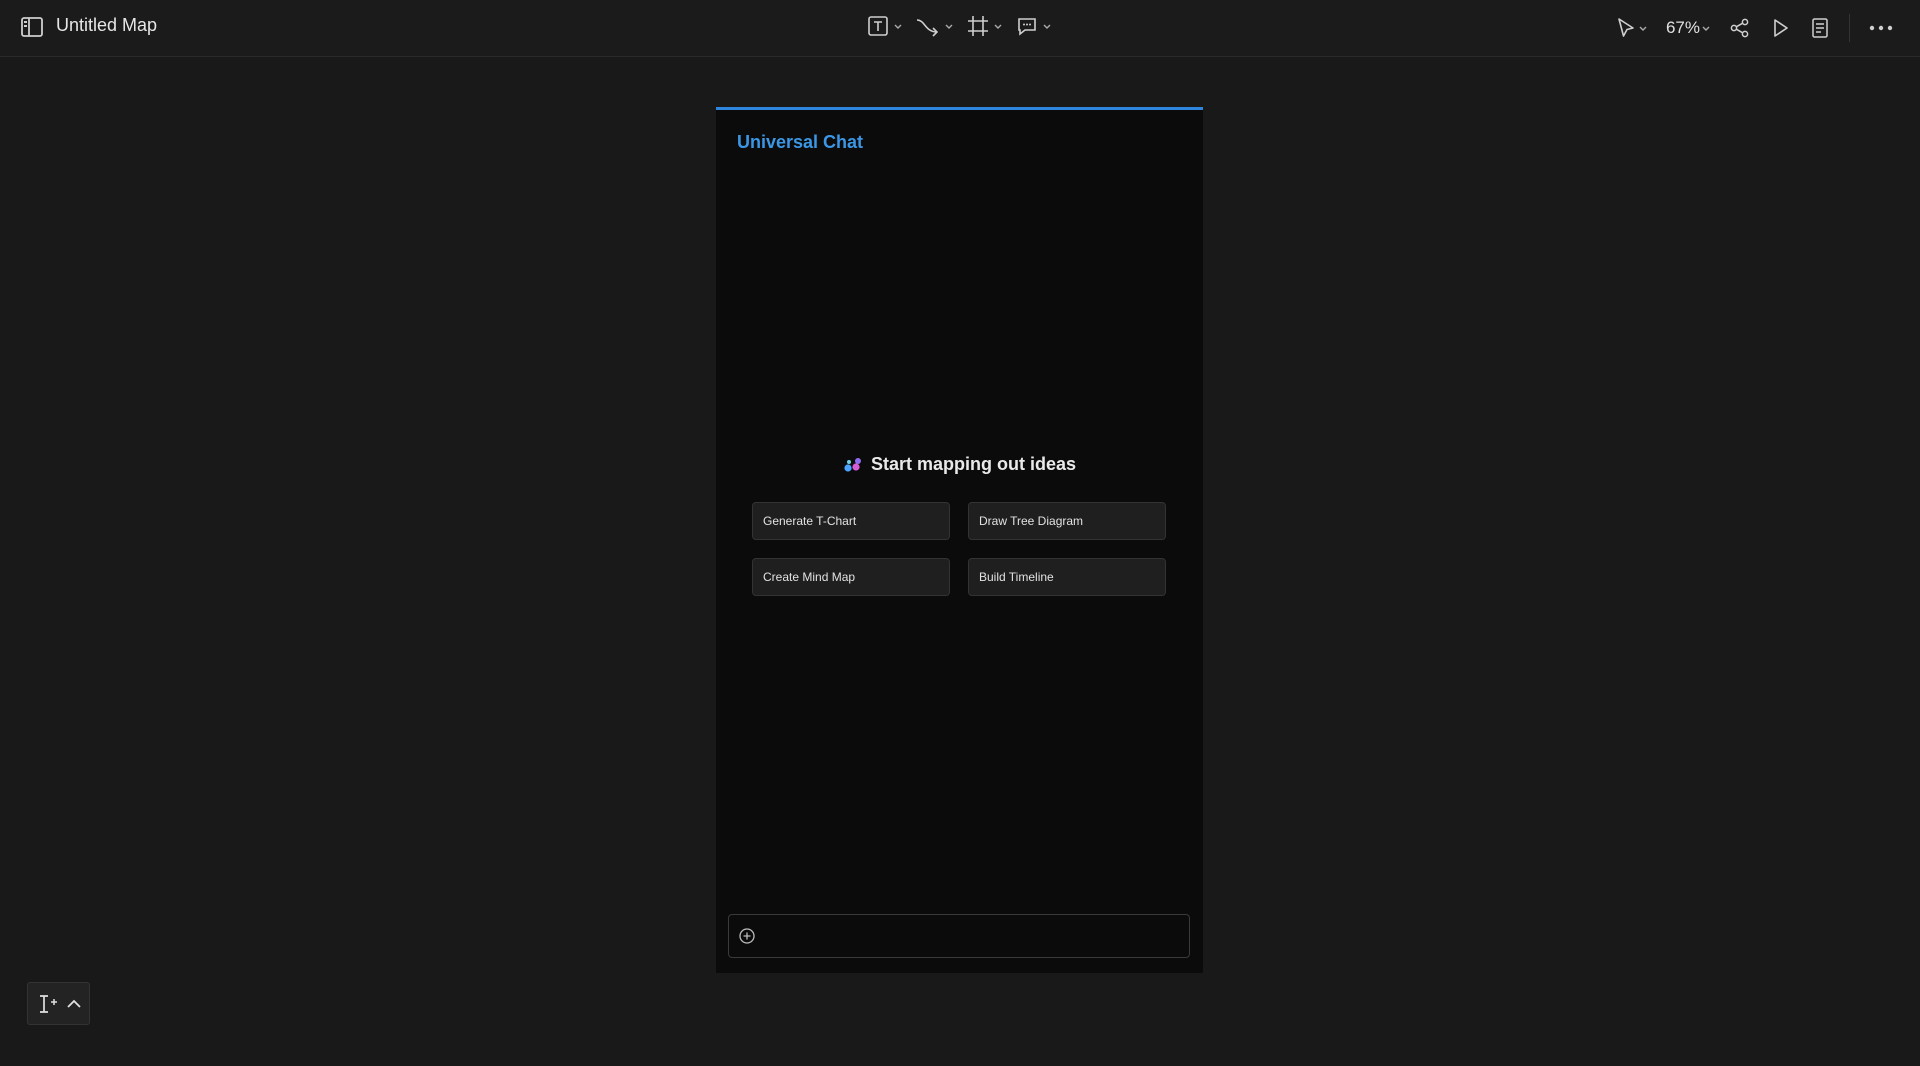  I want to click on present-button, so click(1780, 28).